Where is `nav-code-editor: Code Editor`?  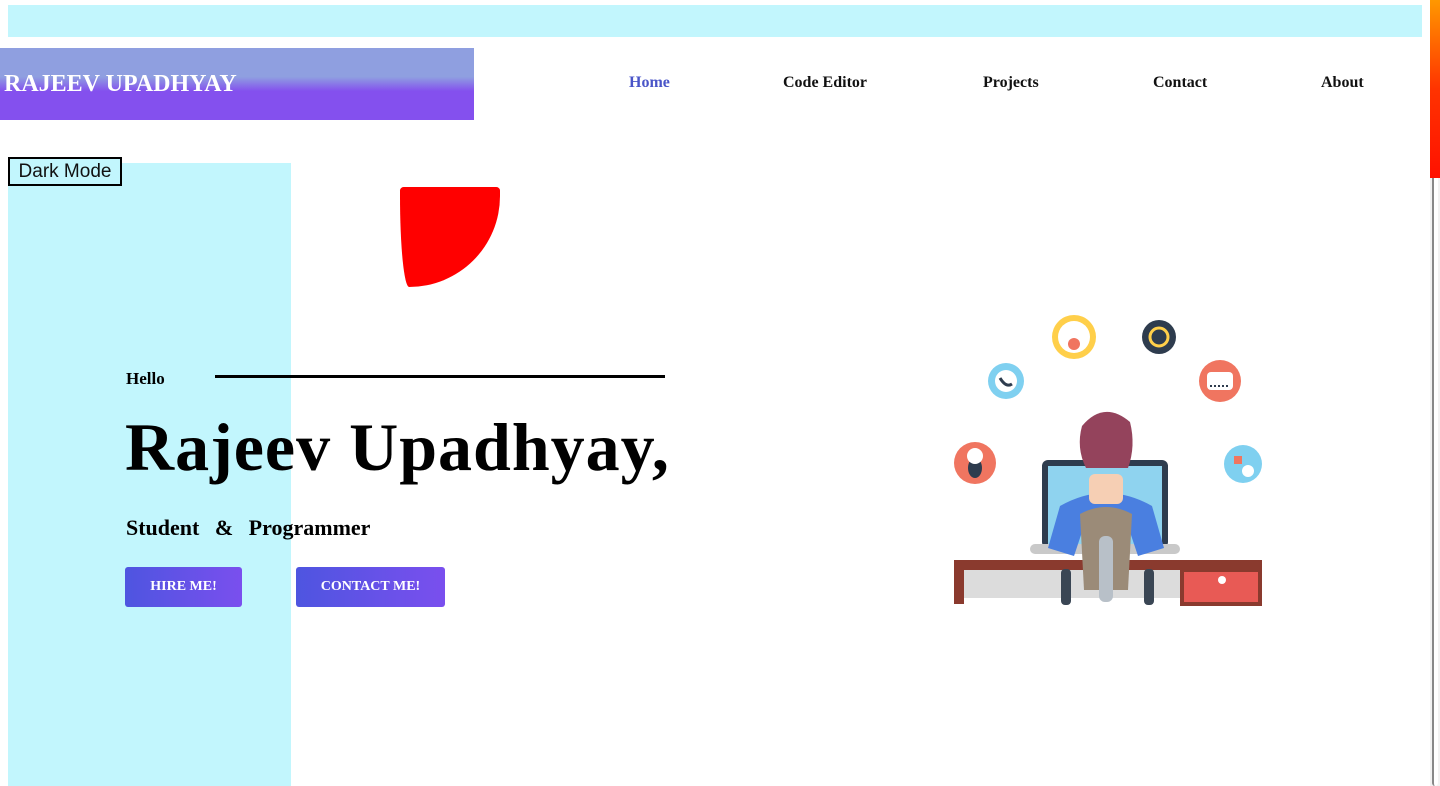
nav-code-editor: Code Editor is located at coordinates (825, 83).